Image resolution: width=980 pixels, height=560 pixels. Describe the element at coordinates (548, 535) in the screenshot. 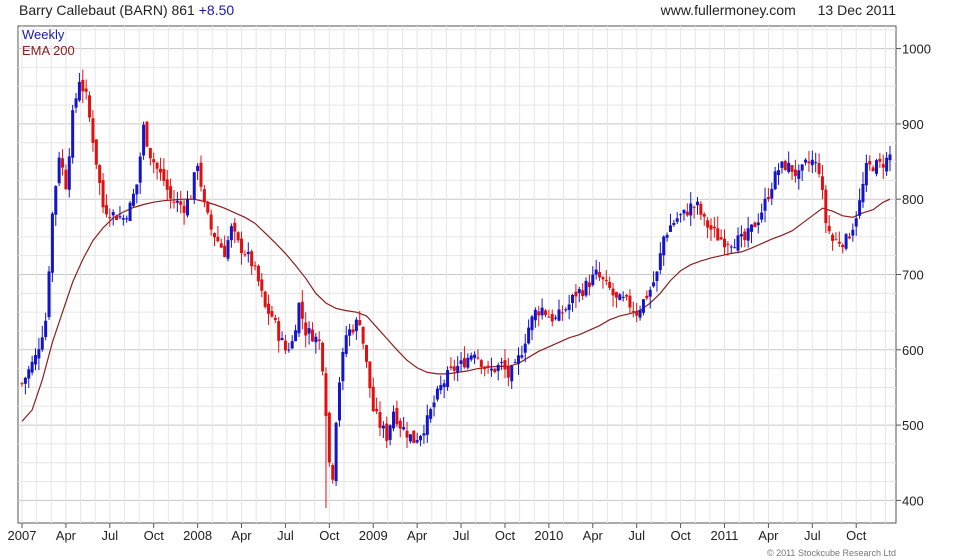

I see `x-tick-label: 2010` at that location.